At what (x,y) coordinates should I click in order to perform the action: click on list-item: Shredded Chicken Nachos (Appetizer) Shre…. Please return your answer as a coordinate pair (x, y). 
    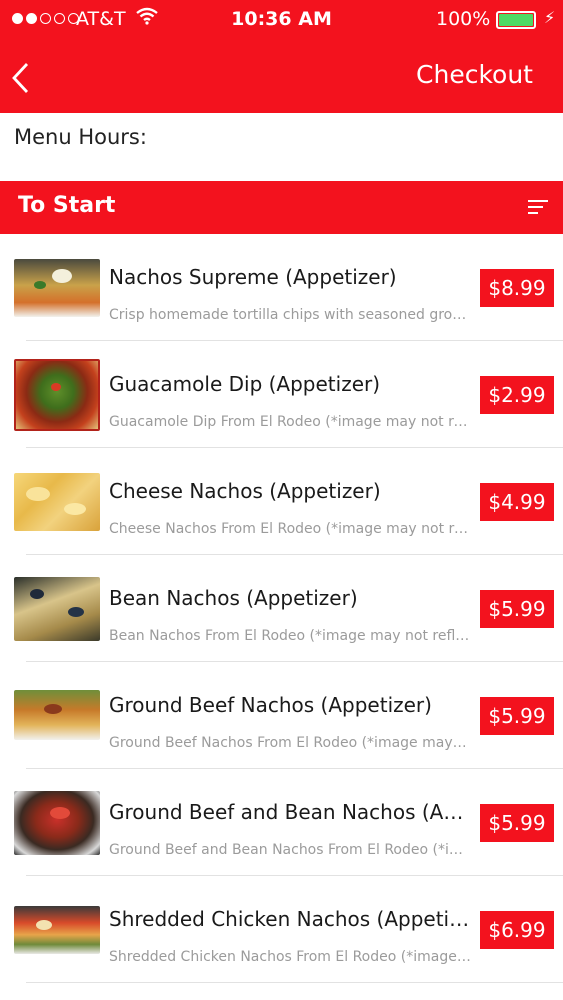
    Looking at the image, I should click on (281, 929).